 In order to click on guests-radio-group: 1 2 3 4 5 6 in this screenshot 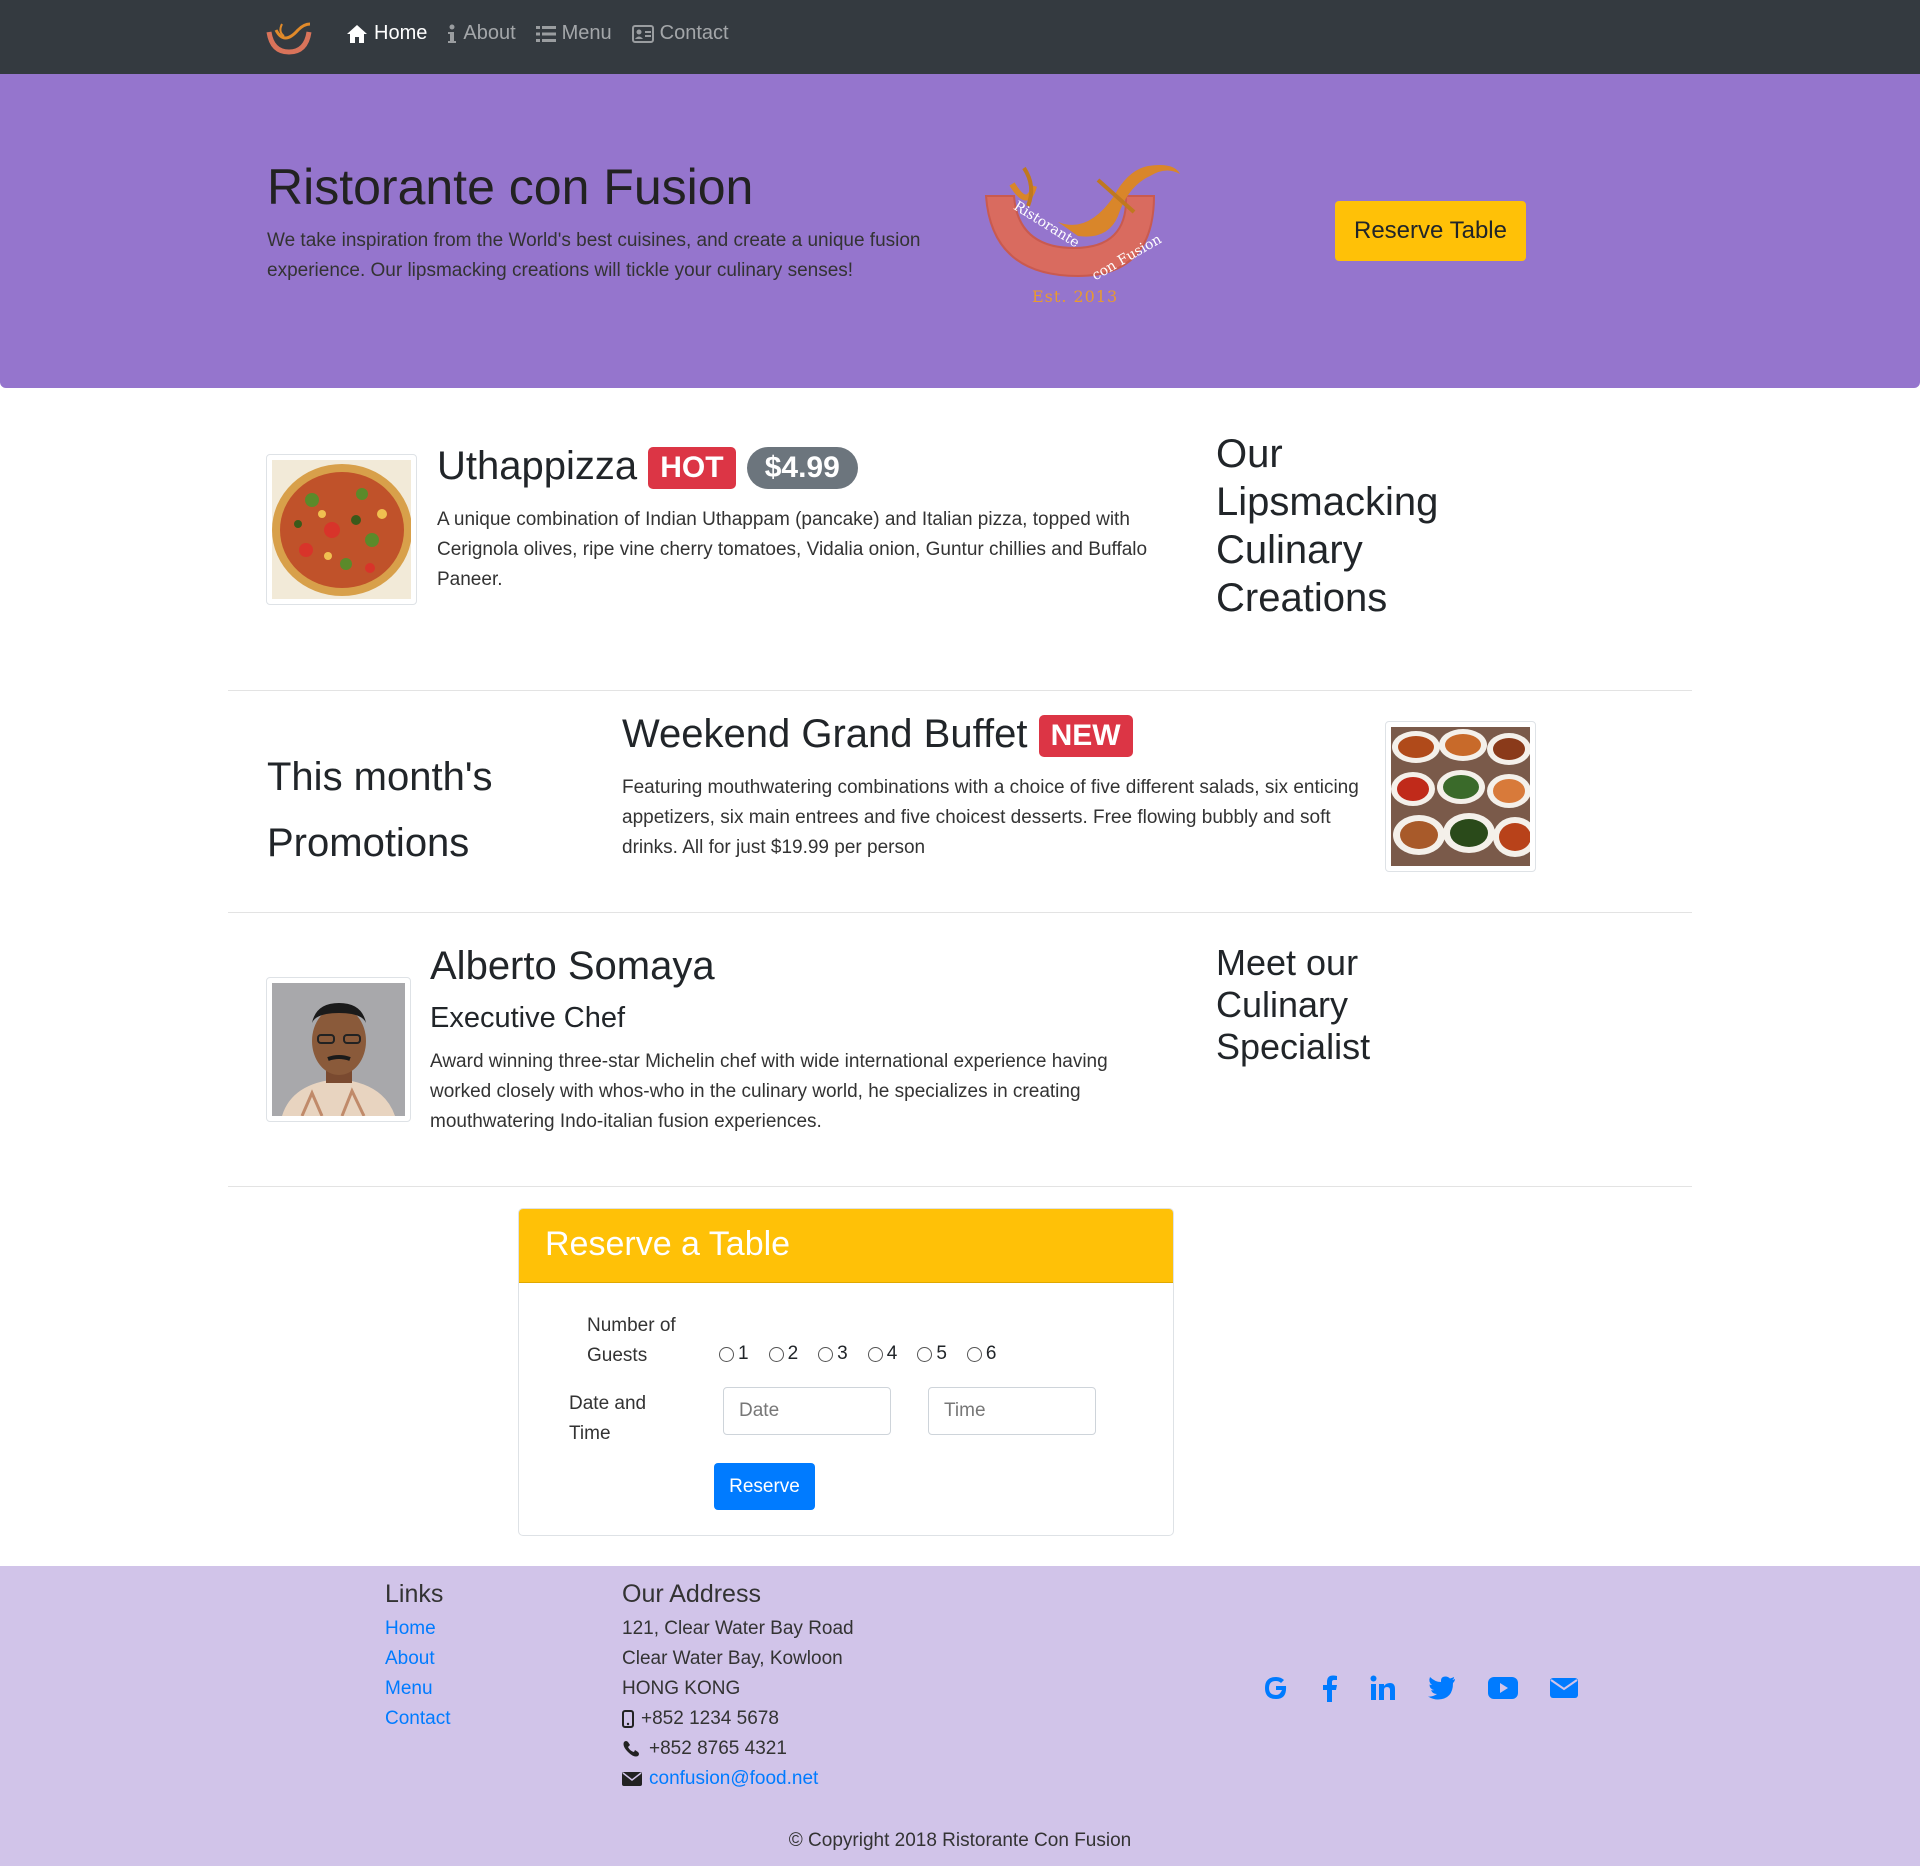, I will do `click(857, 1354)`.